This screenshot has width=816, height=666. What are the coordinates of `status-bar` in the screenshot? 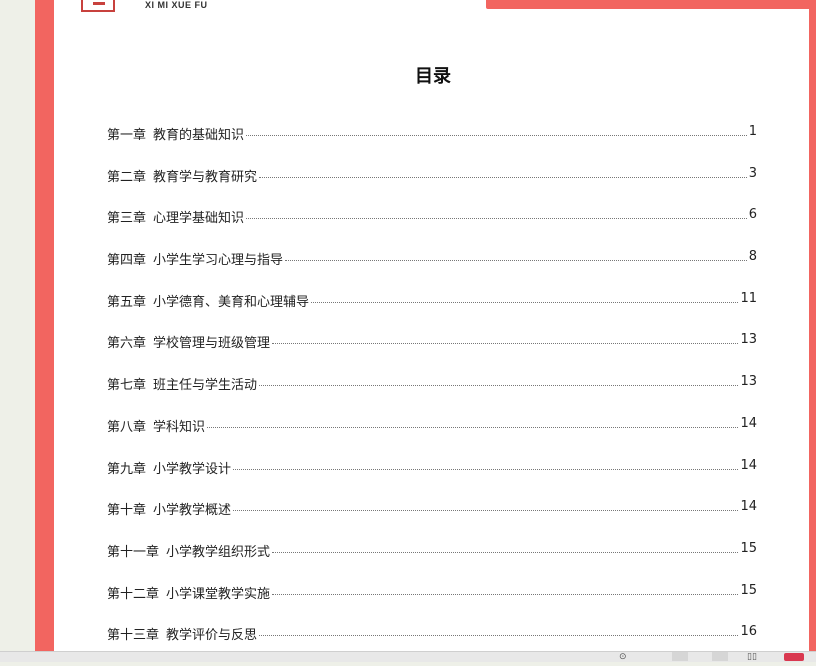 It's located at (408, 656).